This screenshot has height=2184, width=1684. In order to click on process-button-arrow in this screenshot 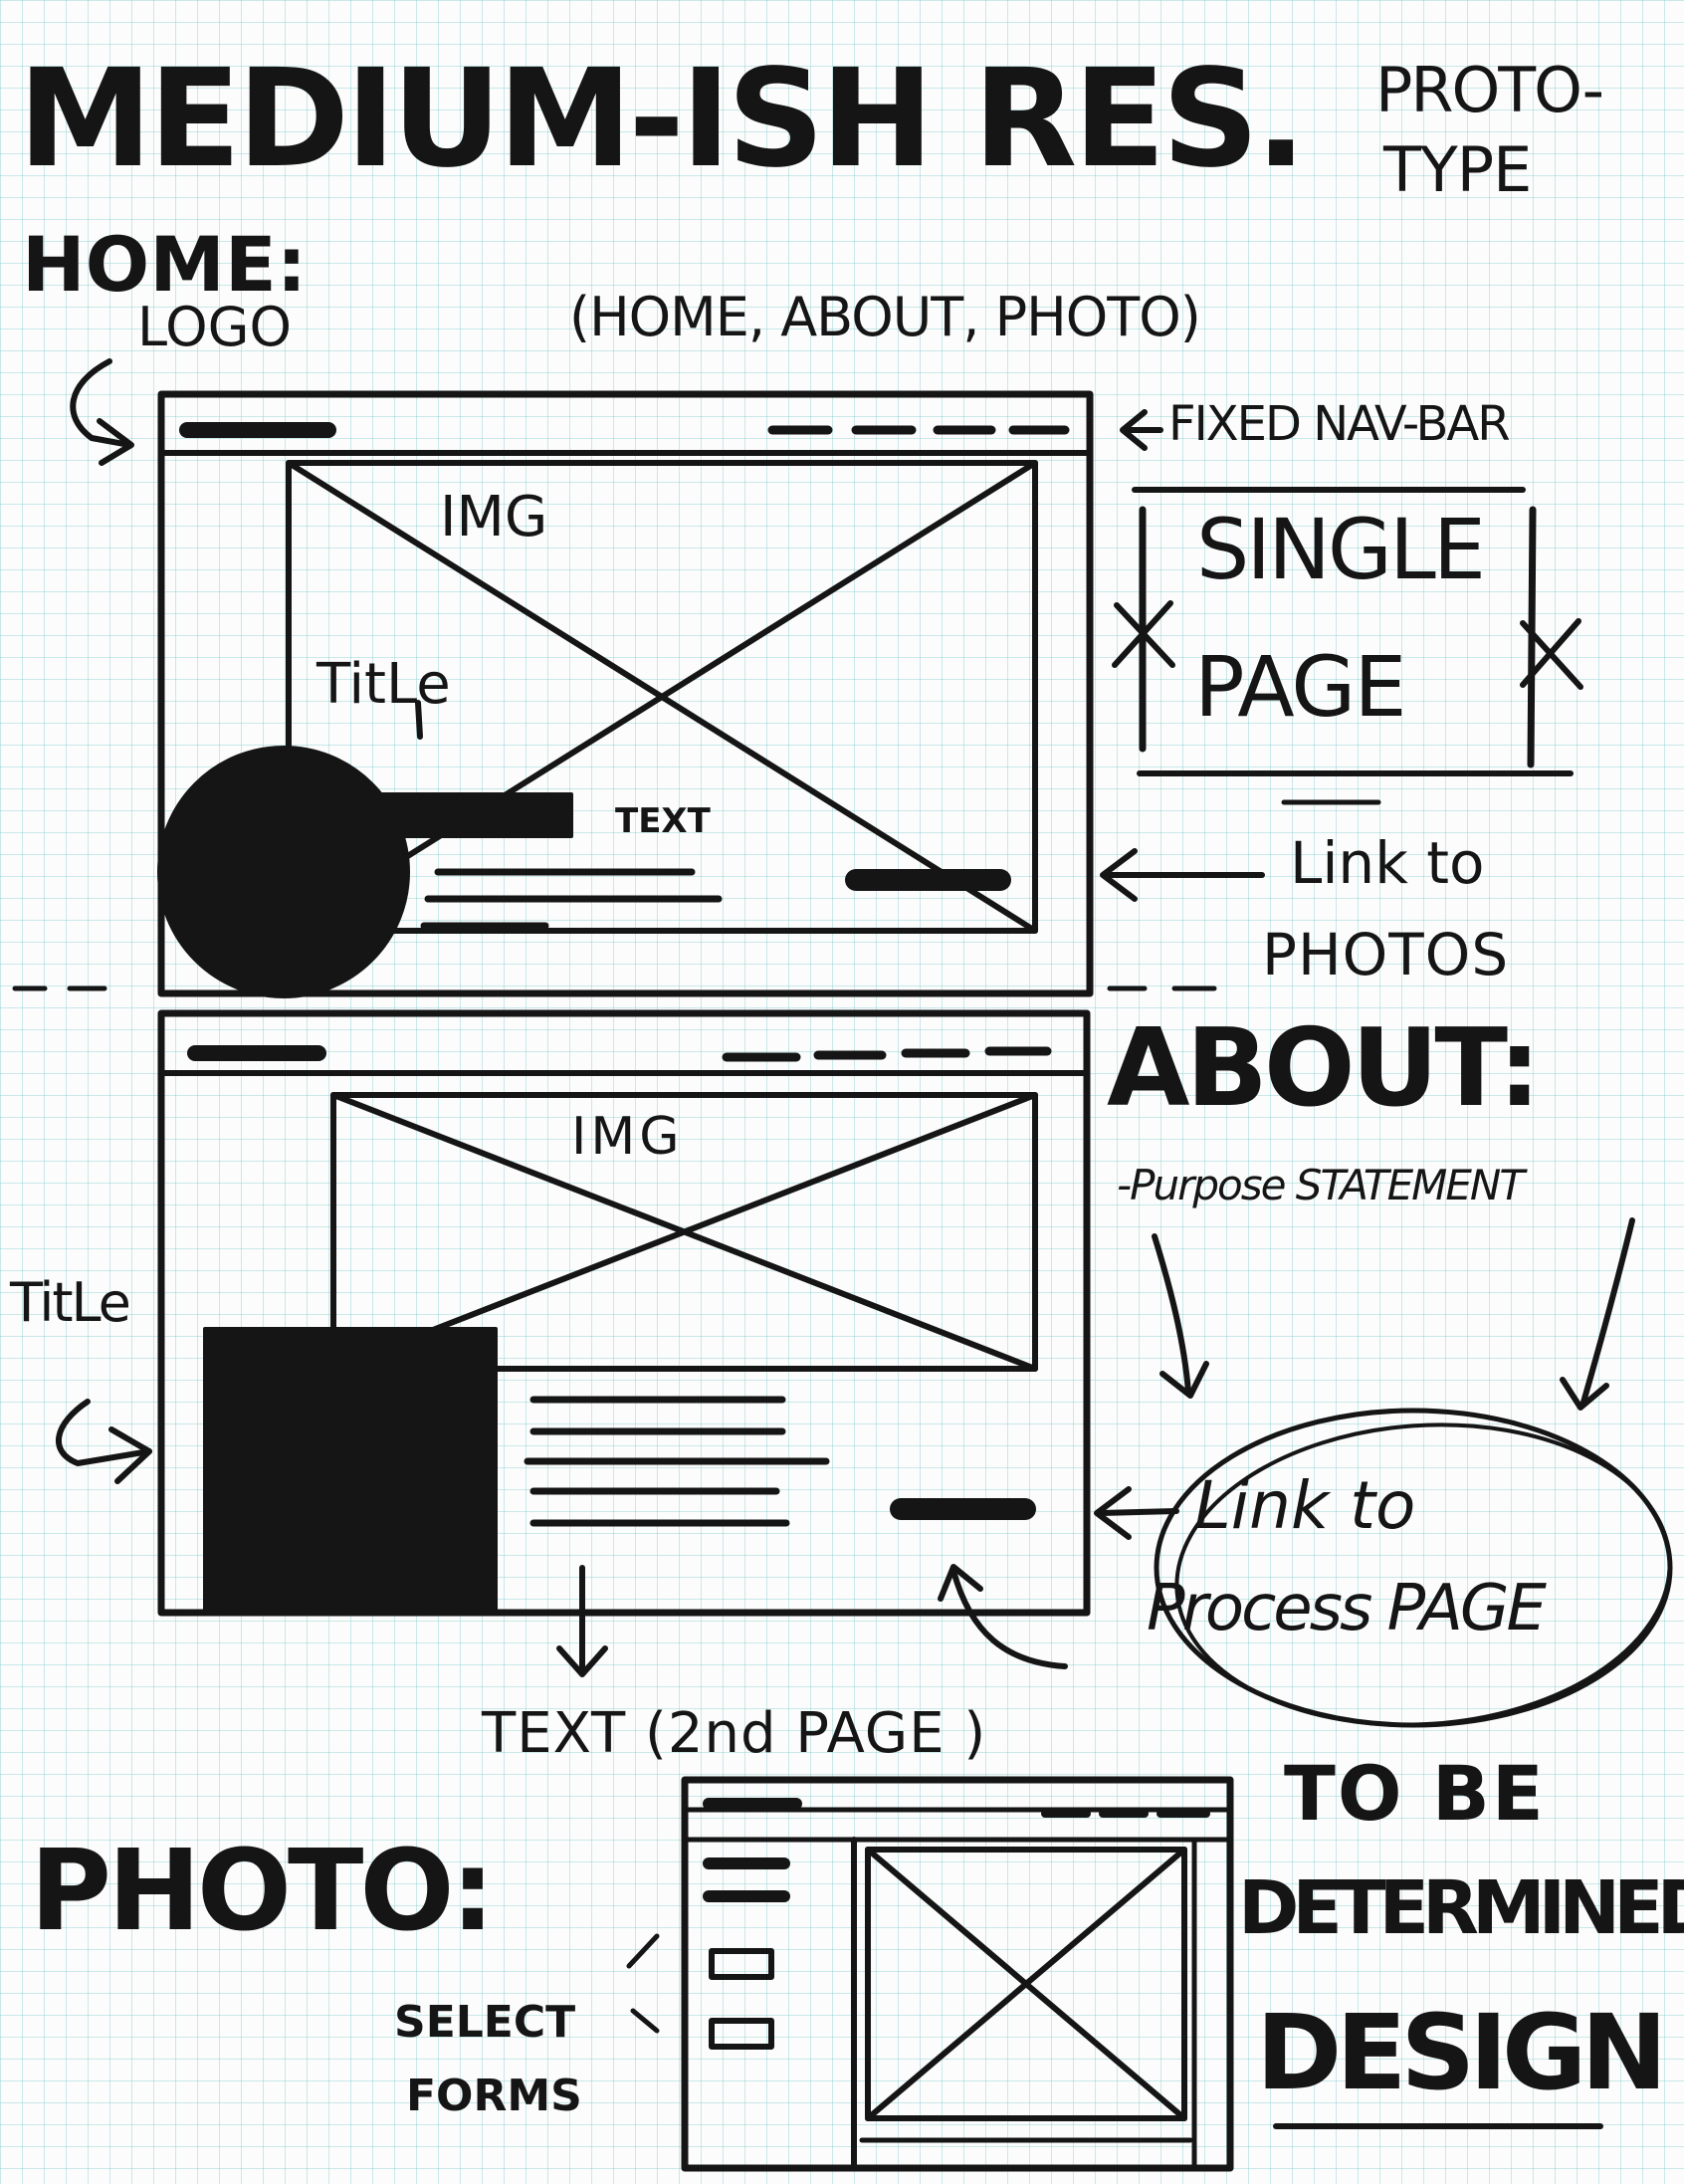, I will do `click(1009, 1618)`.